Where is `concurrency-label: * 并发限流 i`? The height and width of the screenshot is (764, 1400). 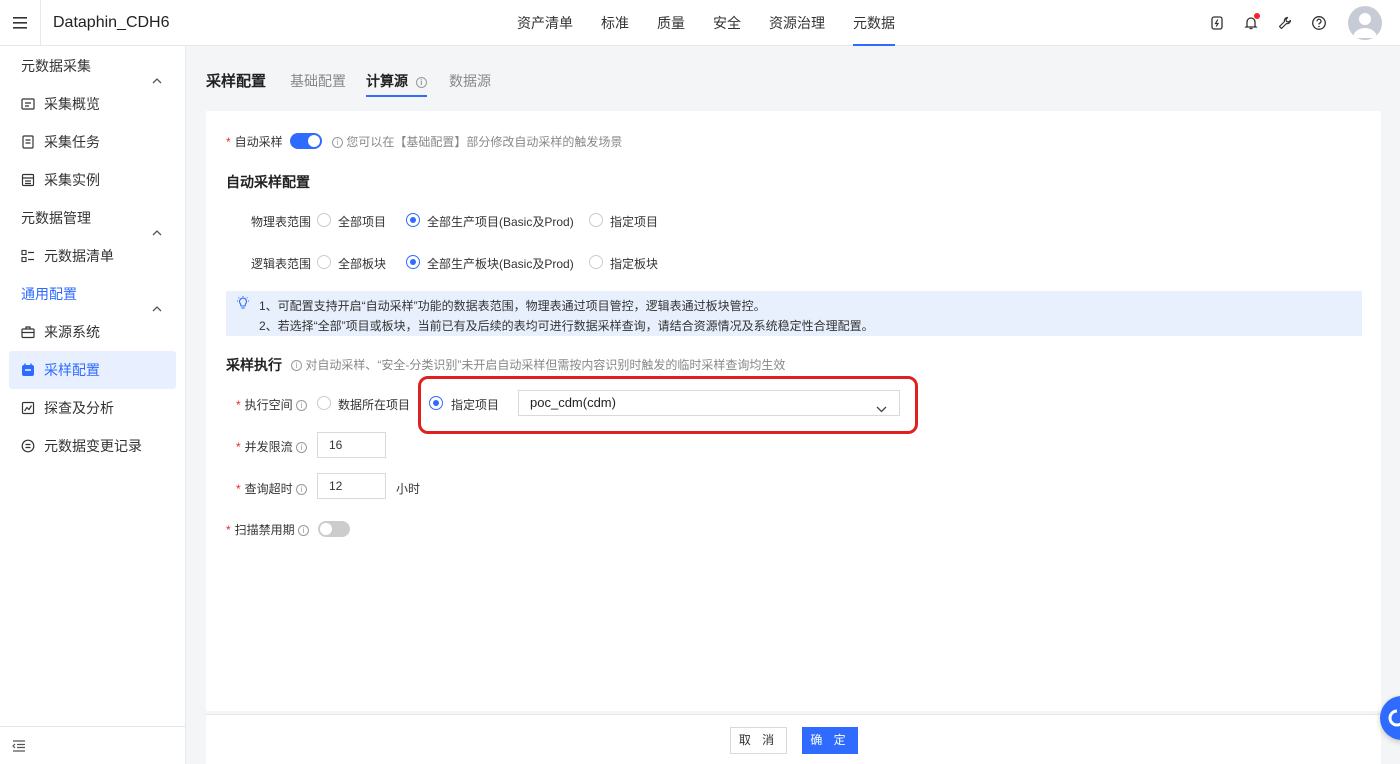 concurrency-label: * 并发限流 i is located at coordinates (272, 446).